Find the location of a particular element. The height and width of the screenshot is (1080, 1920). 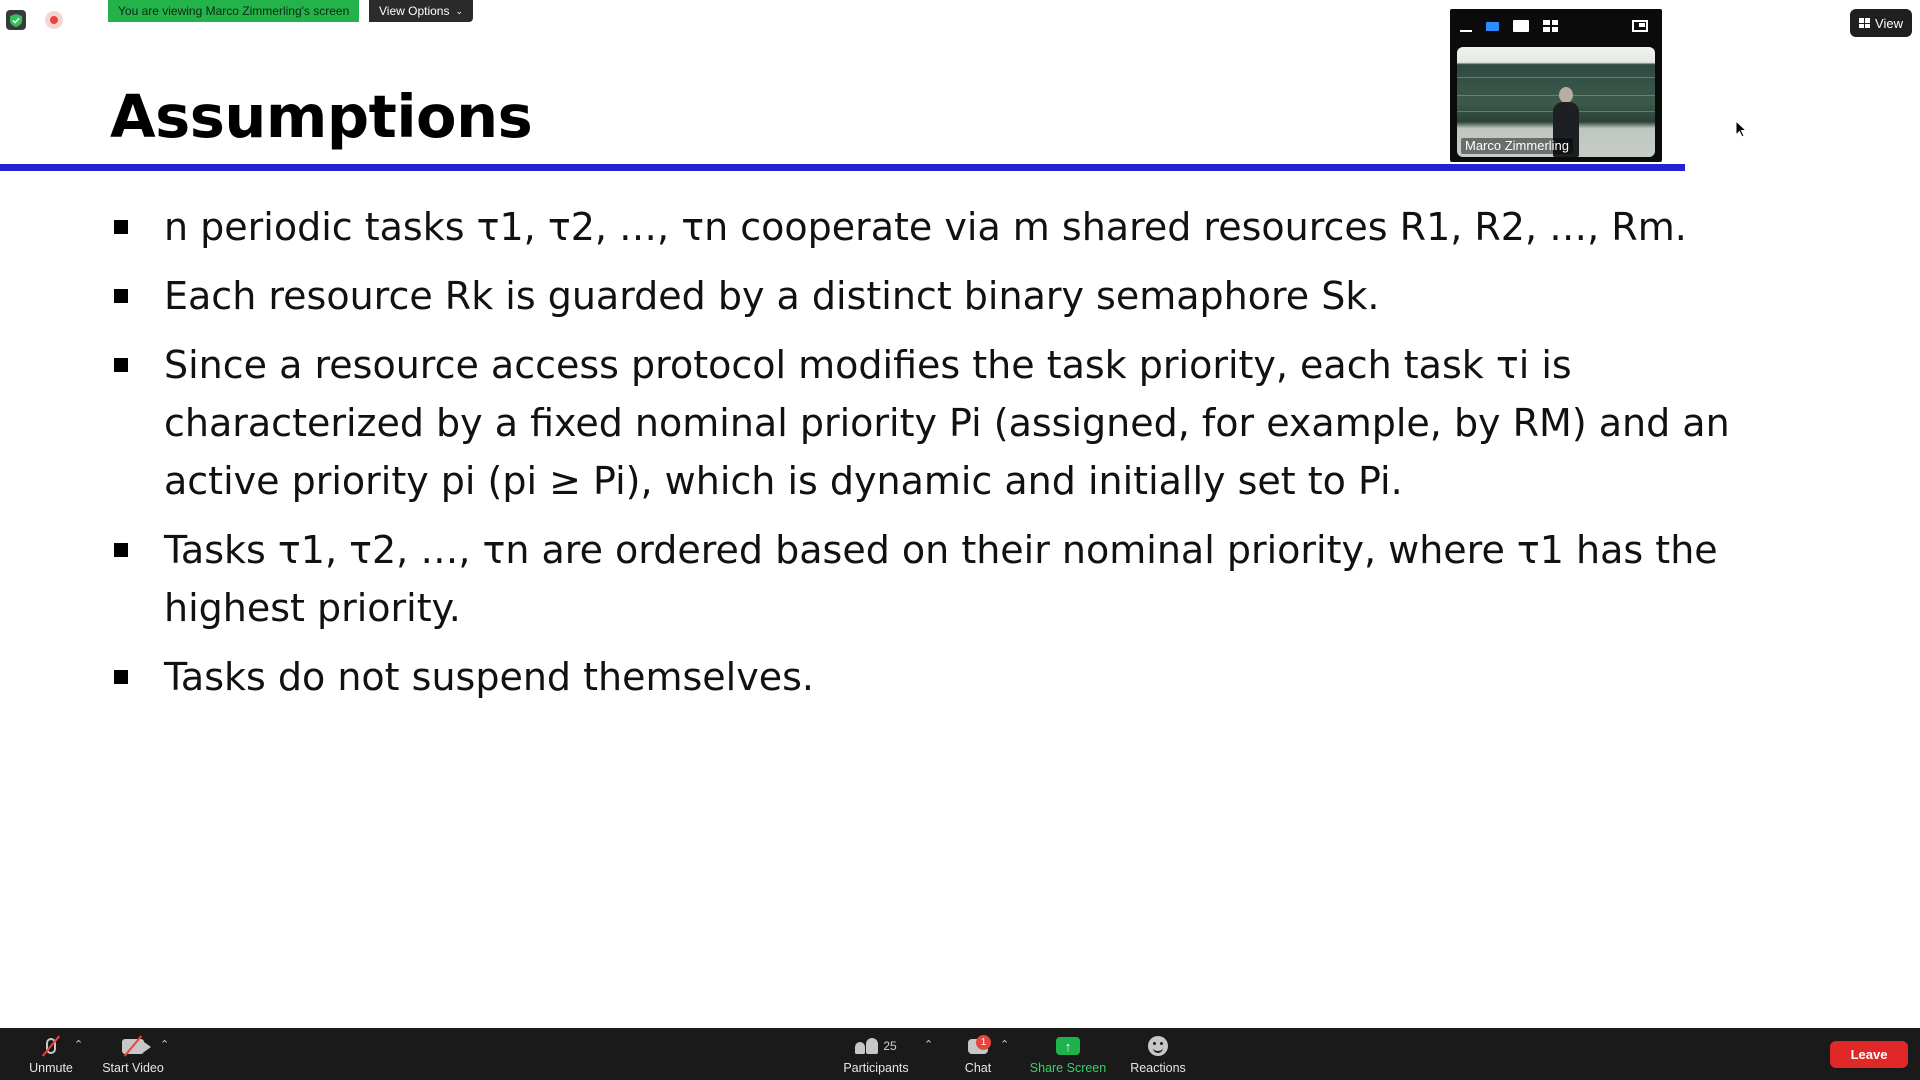

unmute-button: Unmute is located at coordinates (51, 1054).